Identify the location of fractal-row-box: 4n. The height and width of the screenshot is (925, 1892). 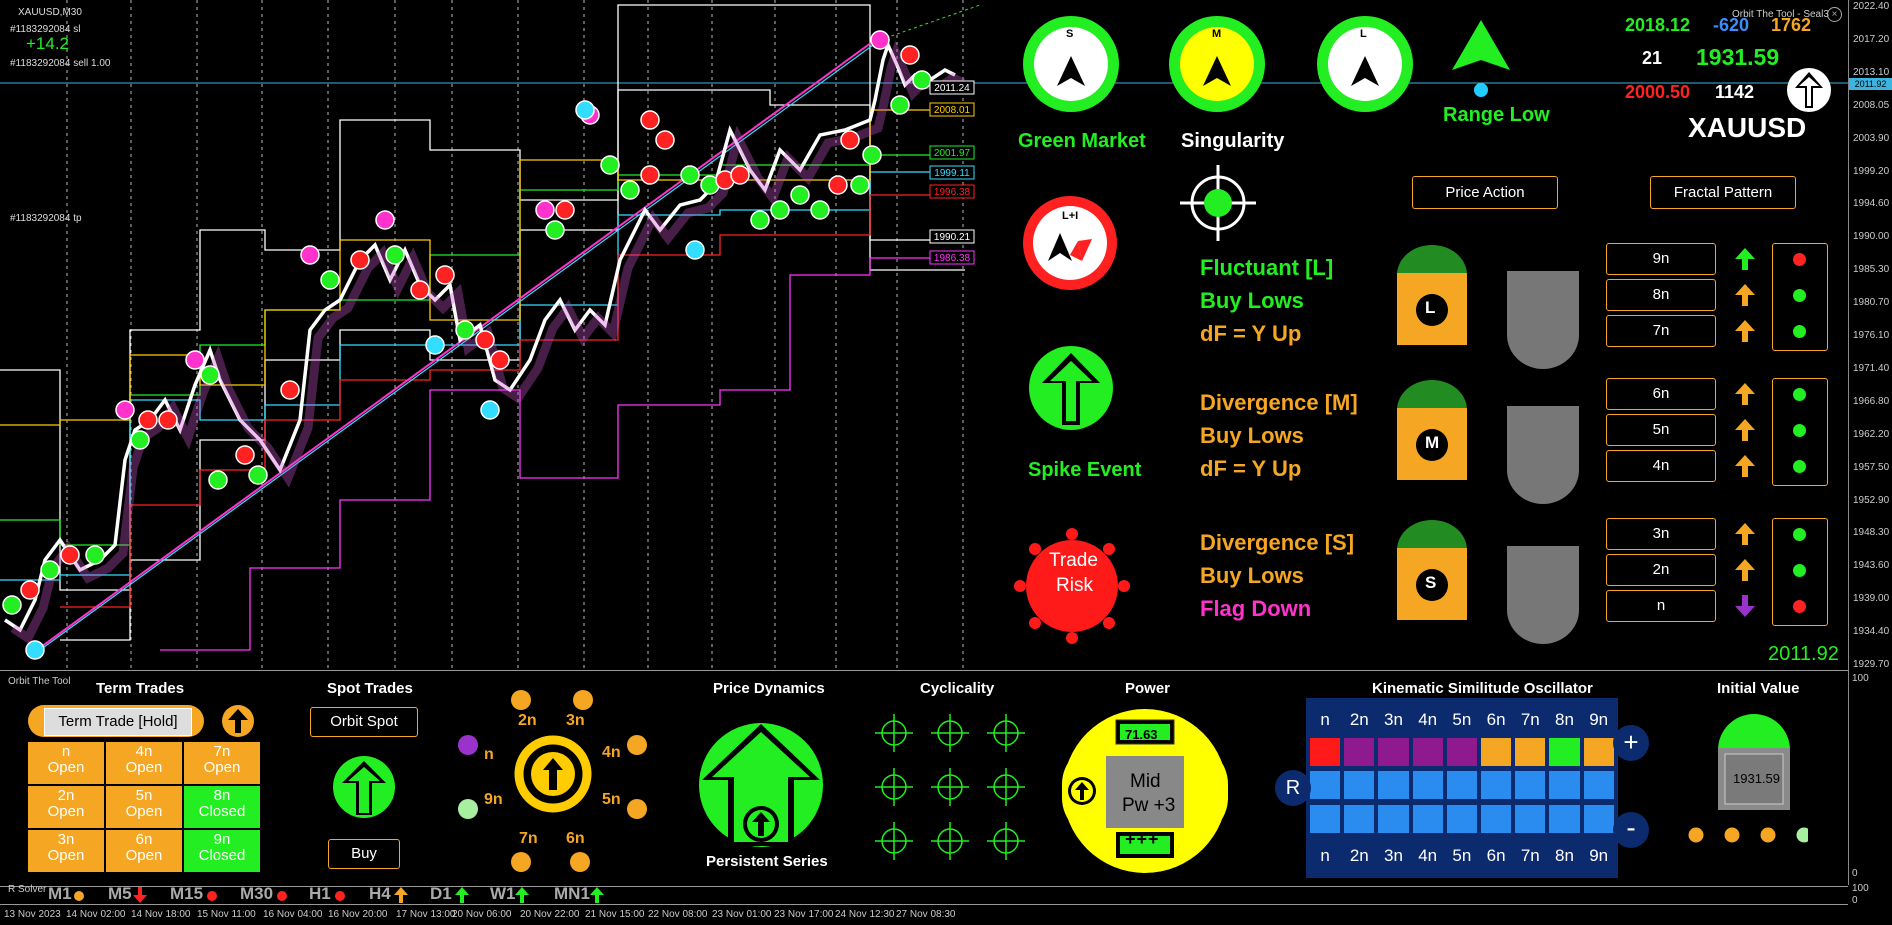
(1661, 466).